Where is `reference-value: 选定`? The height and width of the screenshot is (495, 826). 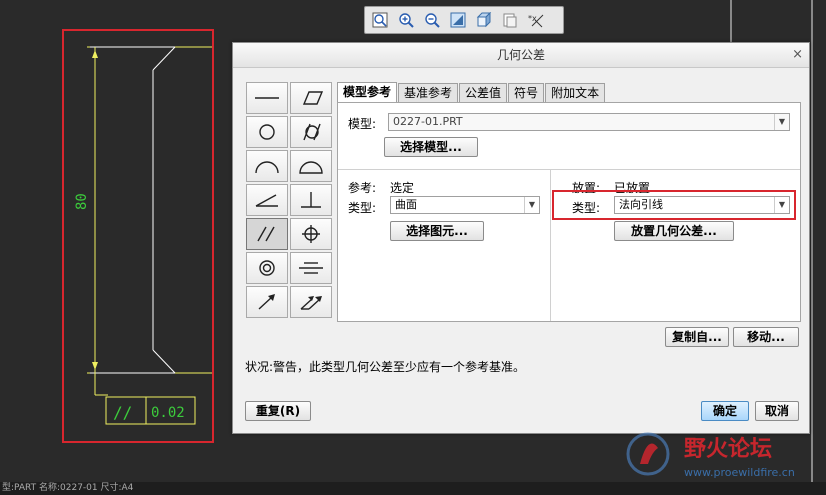 reference-value: 选定 is located at coordinates (402, 188).